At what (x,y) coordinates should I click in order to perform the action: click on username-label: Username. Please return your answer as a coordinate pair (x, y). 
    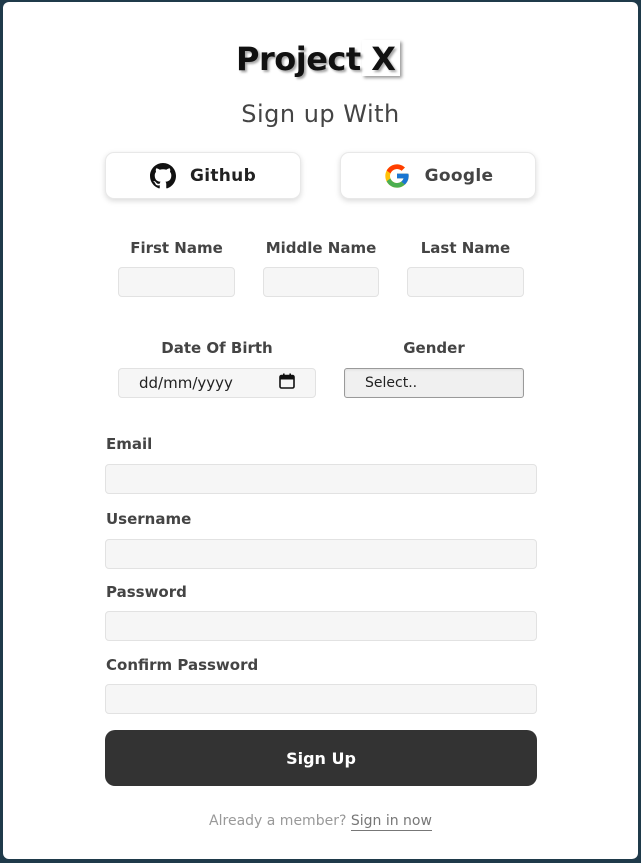
    Looking at the image, I should click on (149, 519).